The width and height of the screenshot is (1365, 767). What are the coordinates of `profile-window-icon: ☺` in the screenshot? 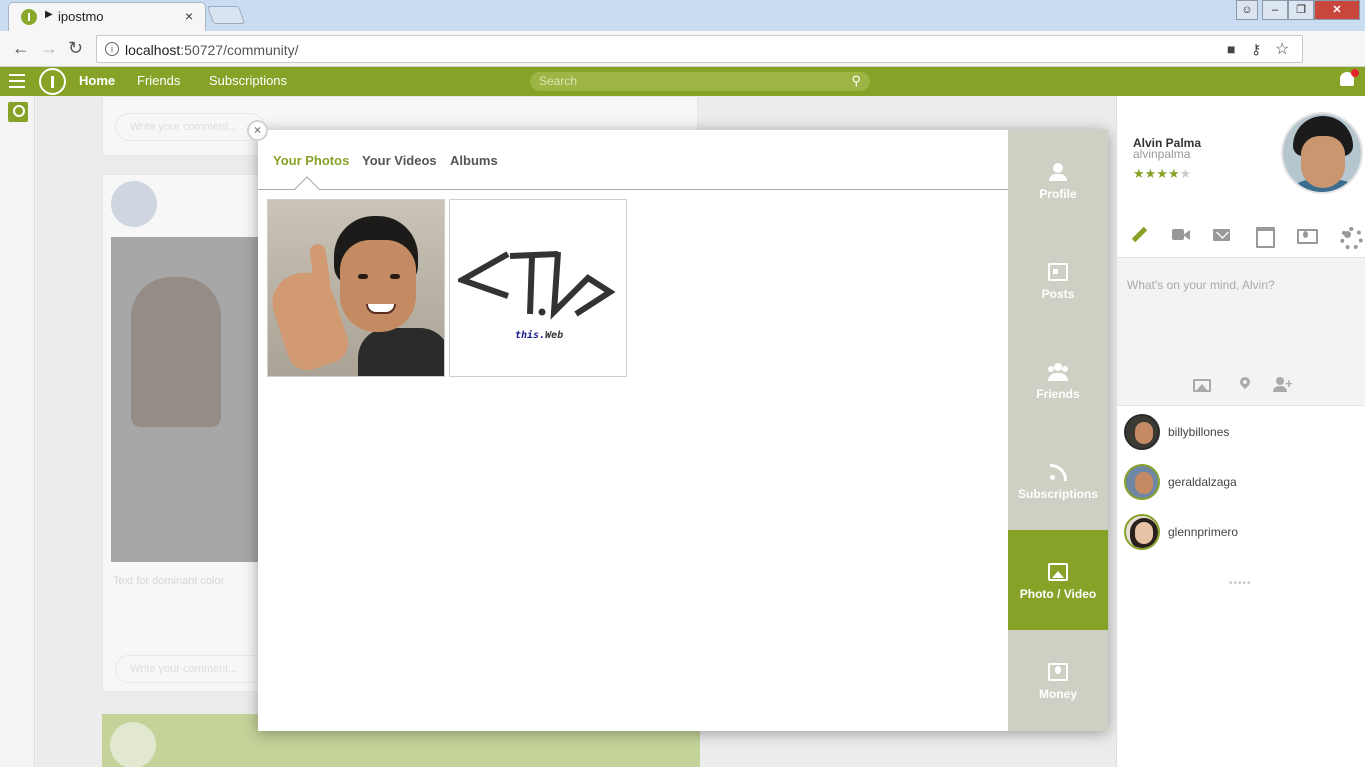 It's located at (1247, 10).